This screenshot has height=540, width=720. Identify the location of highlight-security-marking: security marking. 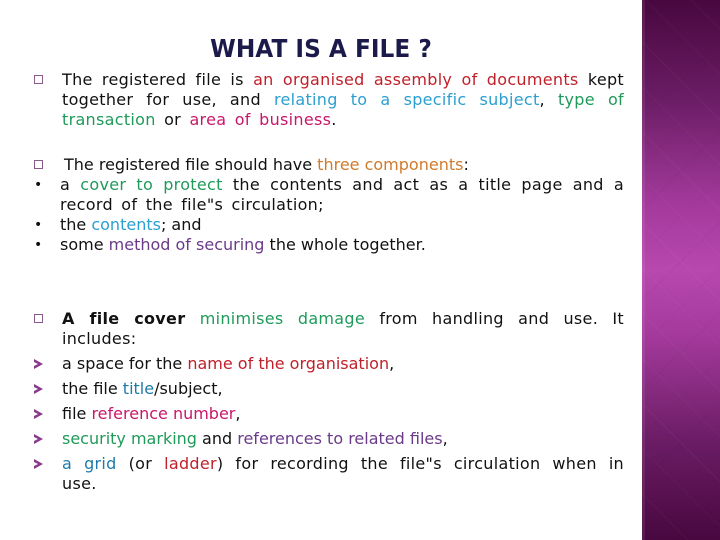
(129, 438).